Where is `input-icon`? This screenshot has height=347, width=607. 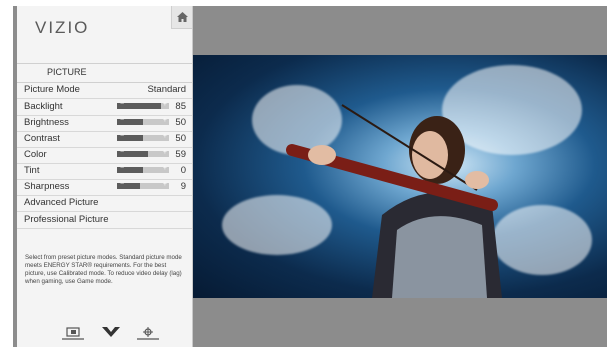
input-icon is located at coordinates (73, 333).